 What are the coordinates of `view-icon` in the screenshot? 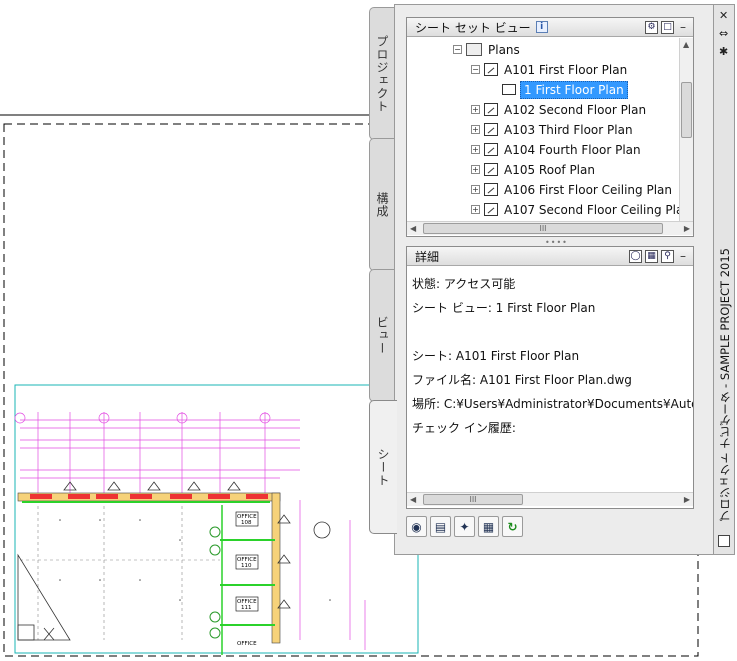 It's located at (509, 89).